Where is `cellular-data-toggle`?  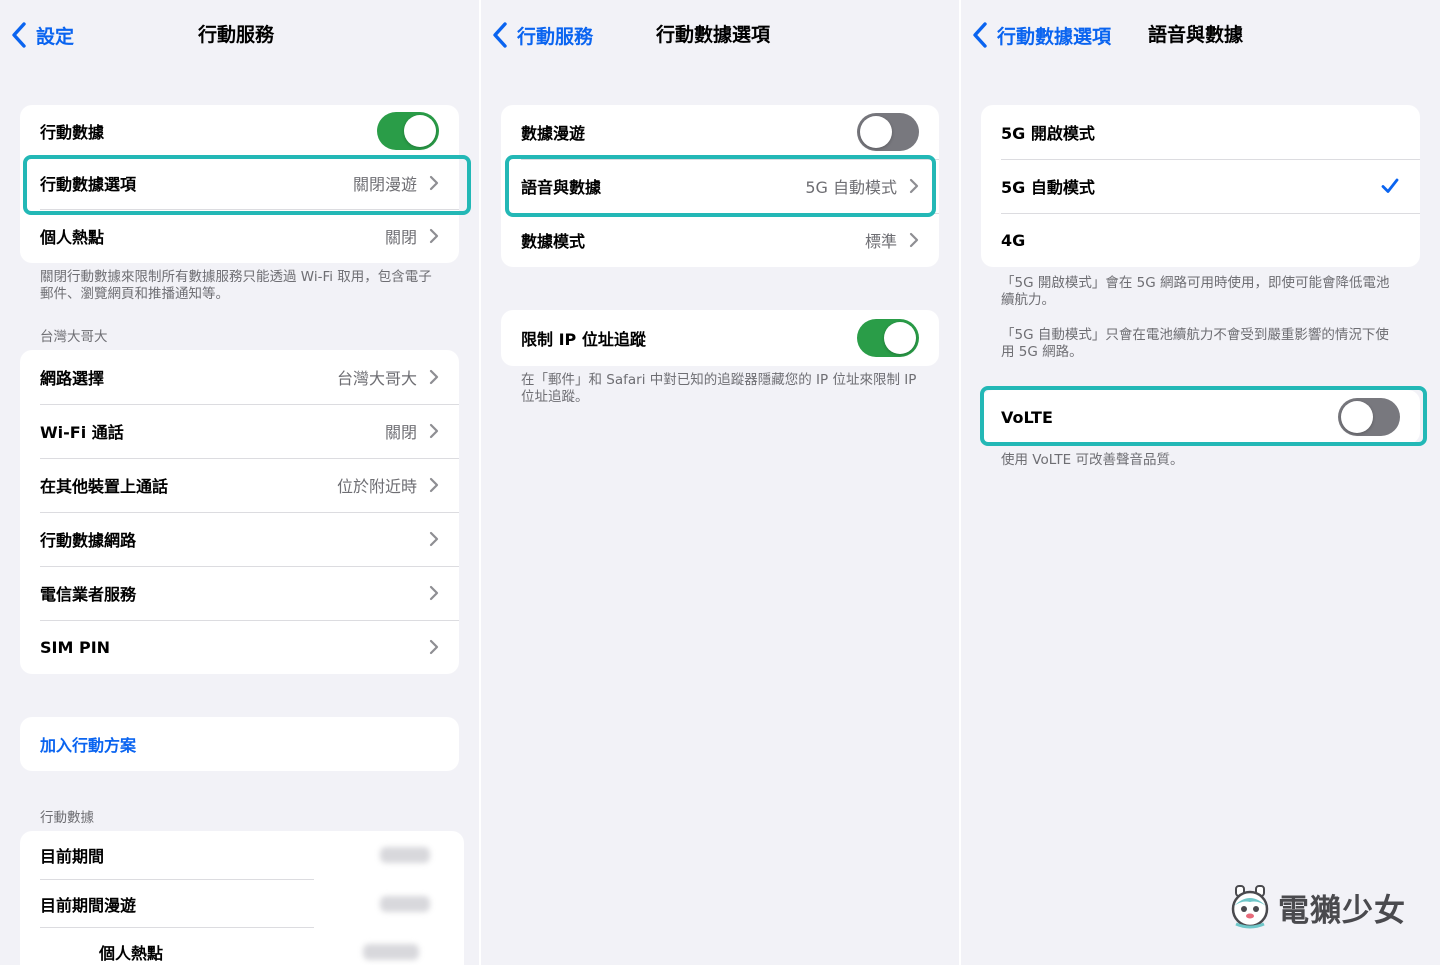
cellular-data-toggle is located at coordinates (408, 131).